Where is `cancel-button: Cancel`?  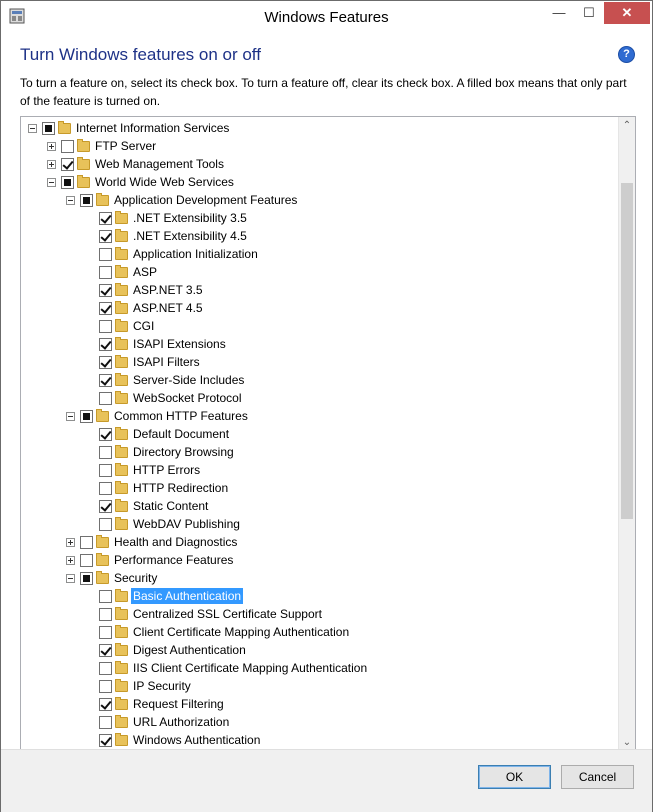
cancel-button: Cancel is located at coordinates (597, 777).